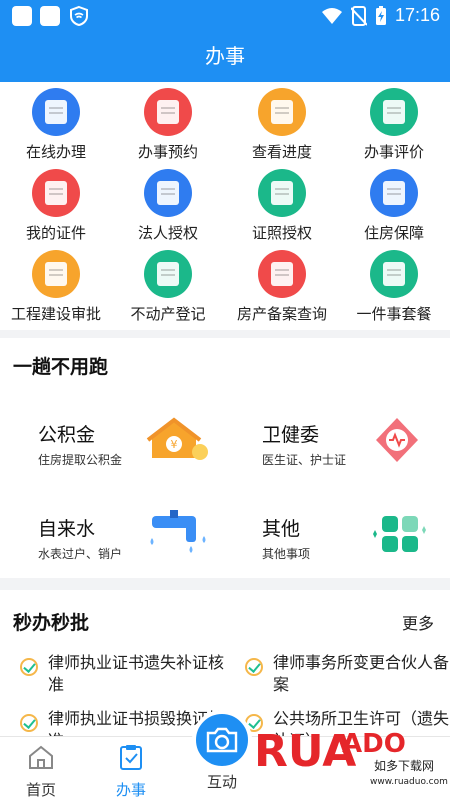 This screenshot has width=450, height=800. Describe the element at coordinates (304, 444) in the screenshot. I see `service-health: 卫健委 医生证、护士证` at that location.